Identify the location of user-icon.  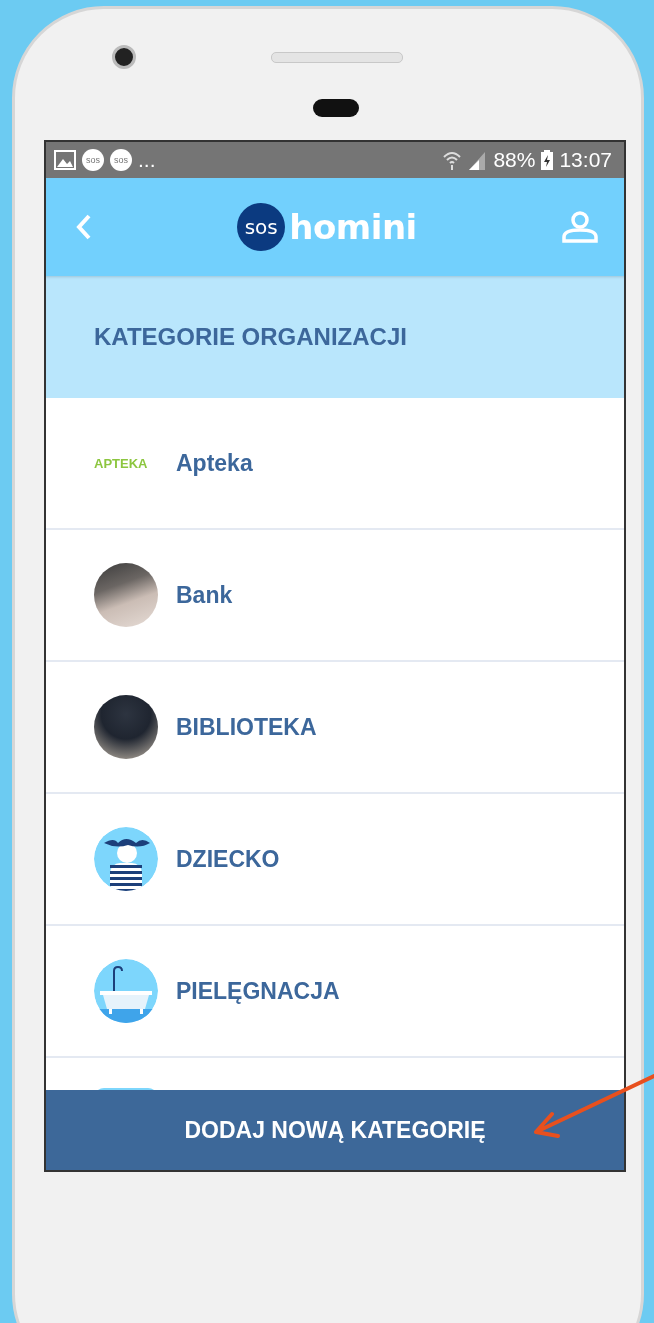
(580, 227).